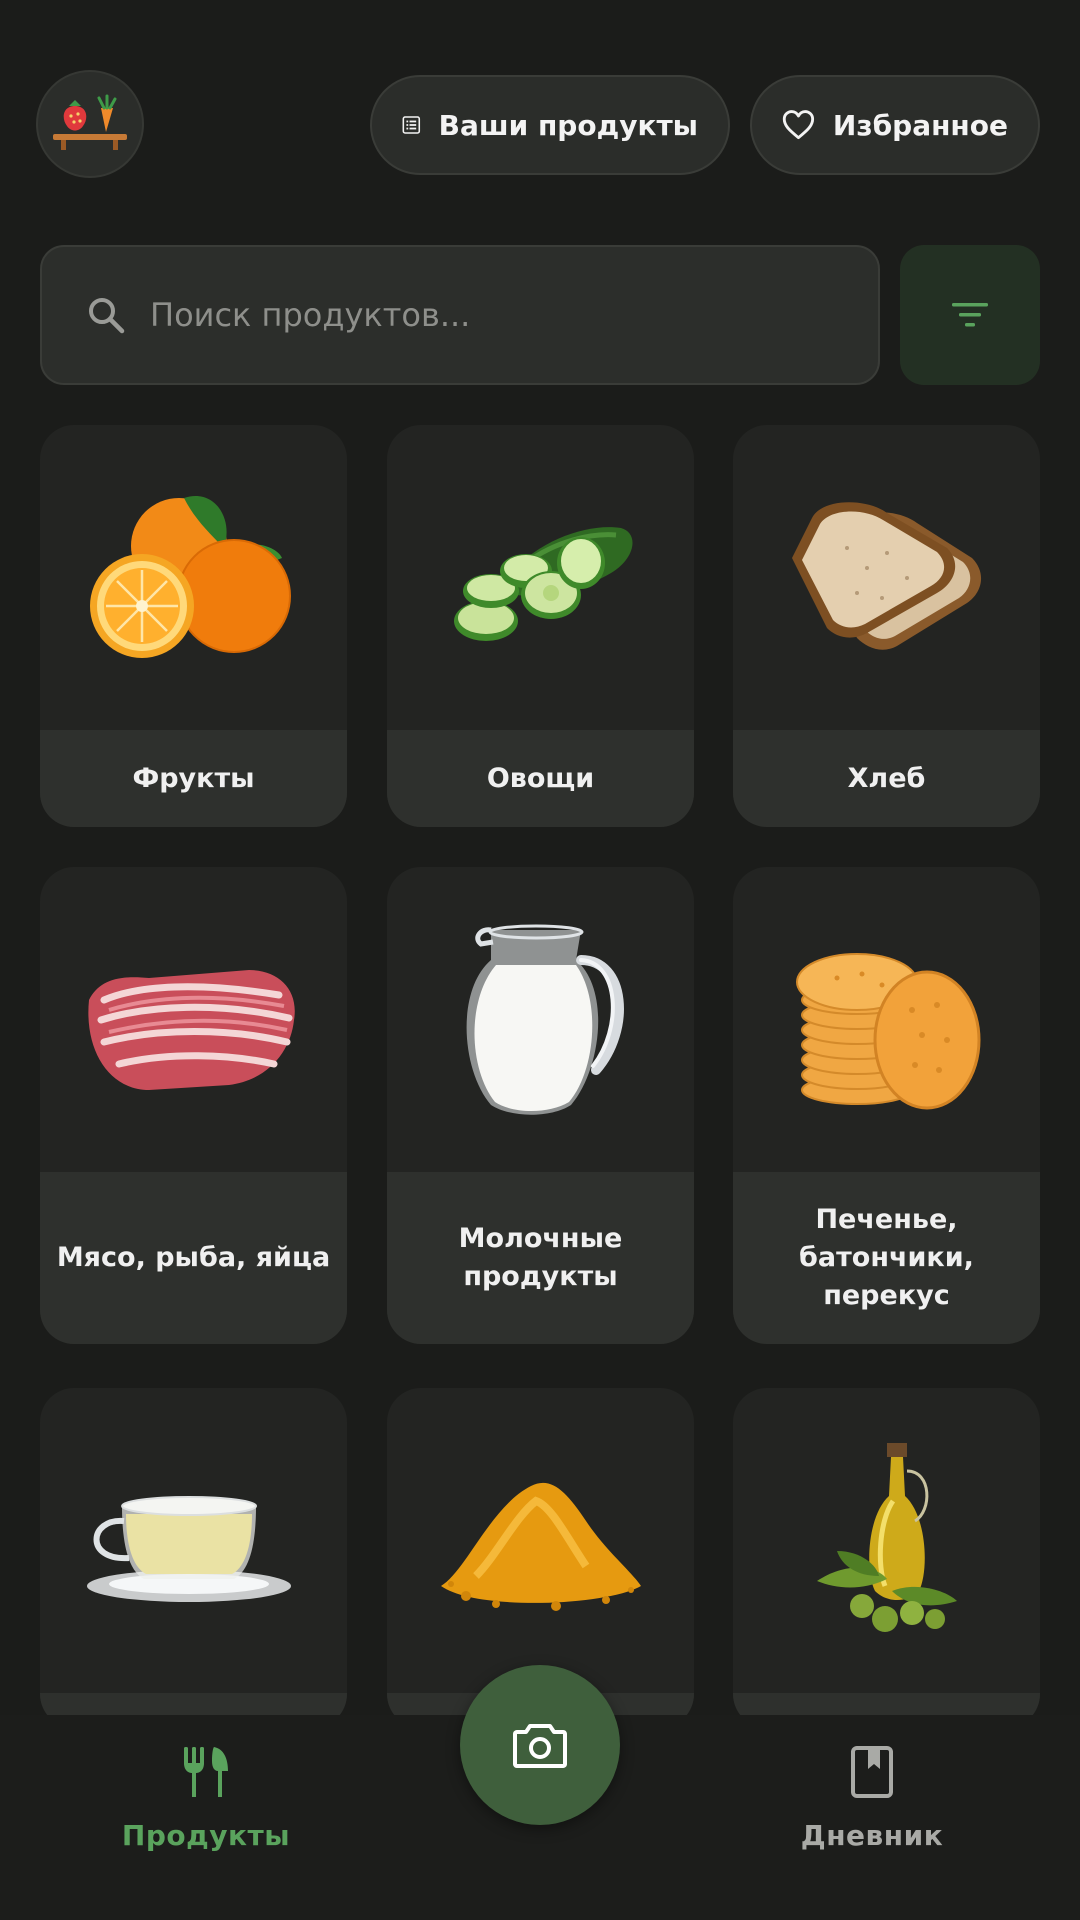  I want to click on category-label: Овощи, so click(540, 778).